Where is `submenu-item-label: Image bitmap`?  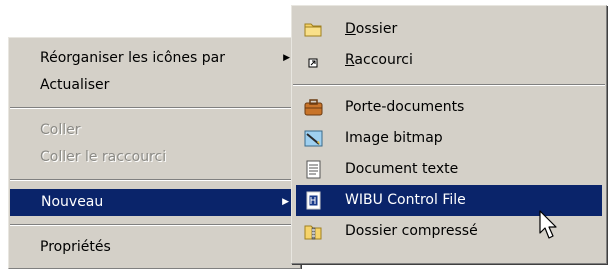
submenu-item-label: Image bitmap is located at coordinates (394, 138).